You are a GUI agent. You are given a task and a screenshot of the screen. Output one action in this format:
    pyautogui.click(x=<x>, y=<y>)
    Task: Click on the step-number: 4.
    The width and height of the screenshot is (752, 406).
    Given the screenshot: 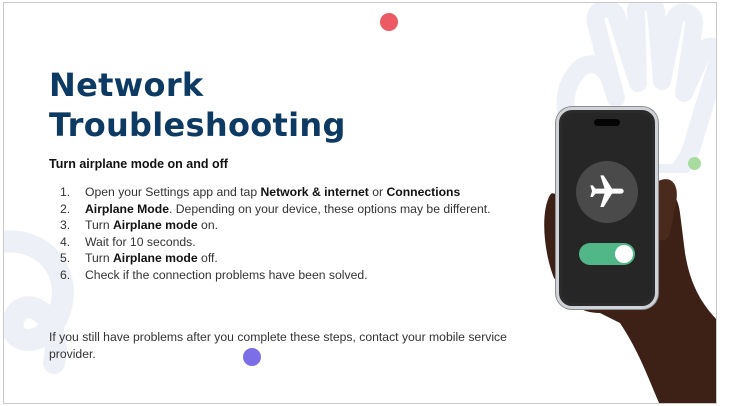 What is the action you would take?
    pyautogui.click(x=65, y=241)
    